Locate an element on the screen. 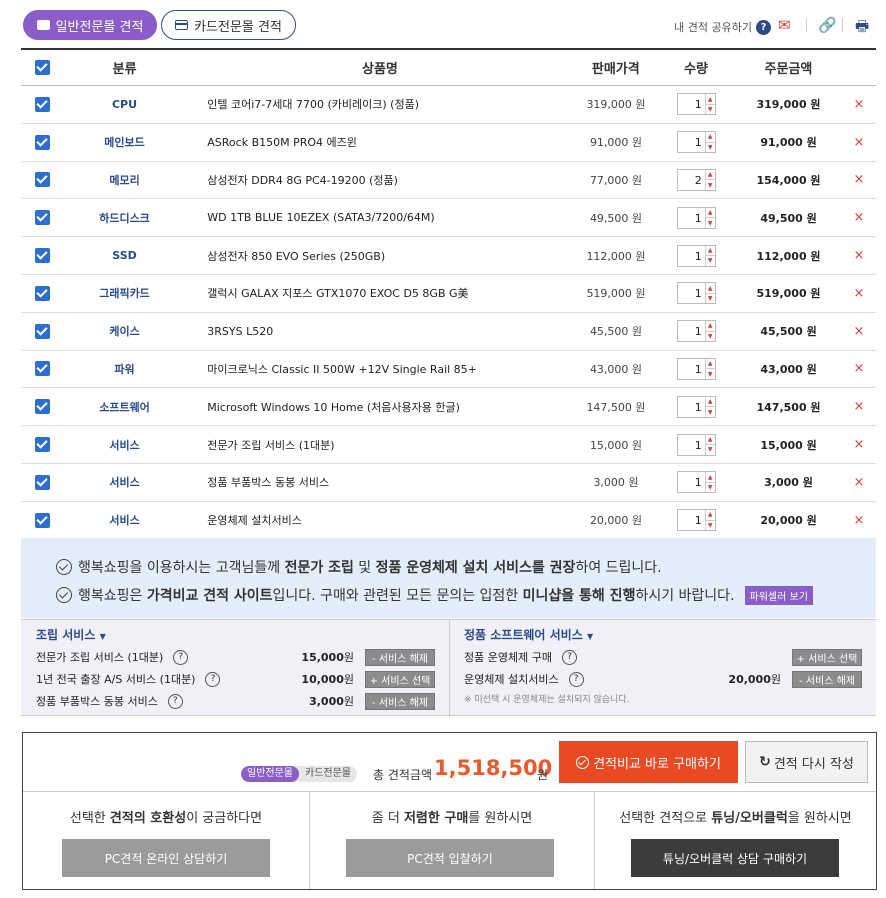 This screenshot has width=886, height=898. mode-general: 일반전문몰 is located at coordinates (270, 774).